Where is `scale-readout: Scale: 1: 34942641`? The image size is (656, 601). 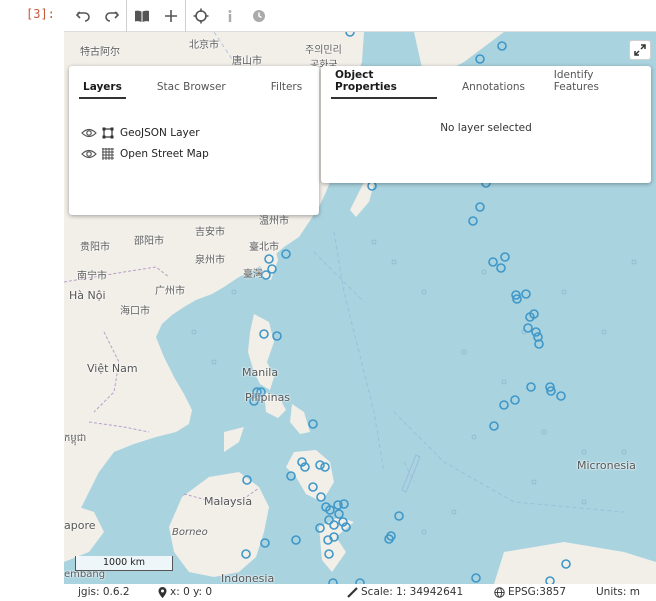
scale-readout: Scale: 1: 34942641 is located at coordinates (405, 592).